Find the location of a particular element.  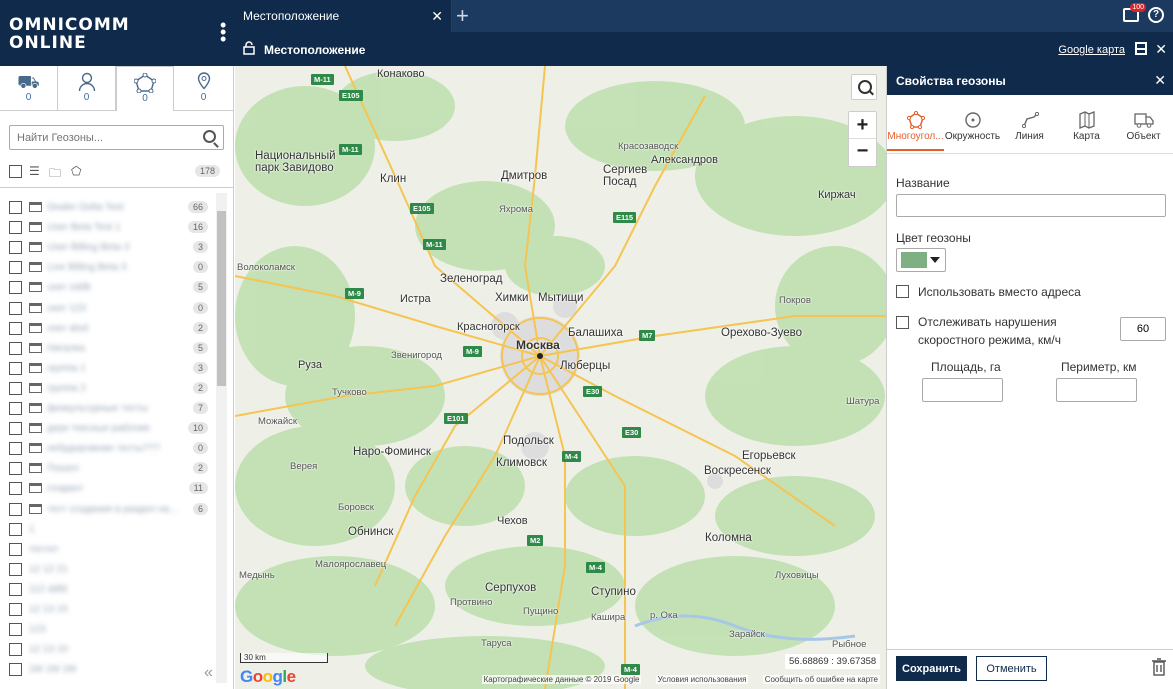

folder-row: Пошел 2 is located at coordinates (111, 469).